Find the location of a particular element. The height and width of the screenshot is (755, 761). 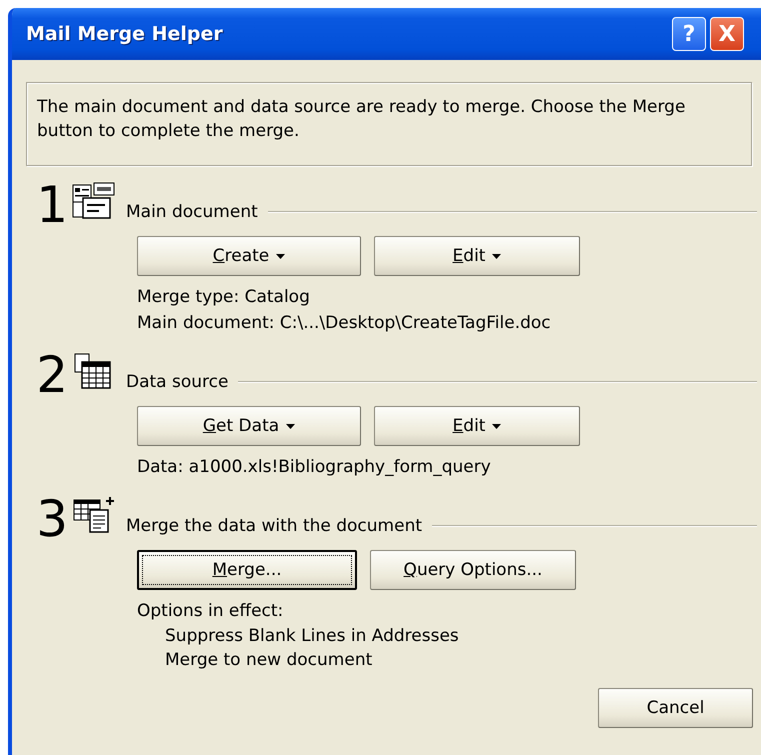

window-title: Mail Merge Helper is located at coordinates (124, 34).